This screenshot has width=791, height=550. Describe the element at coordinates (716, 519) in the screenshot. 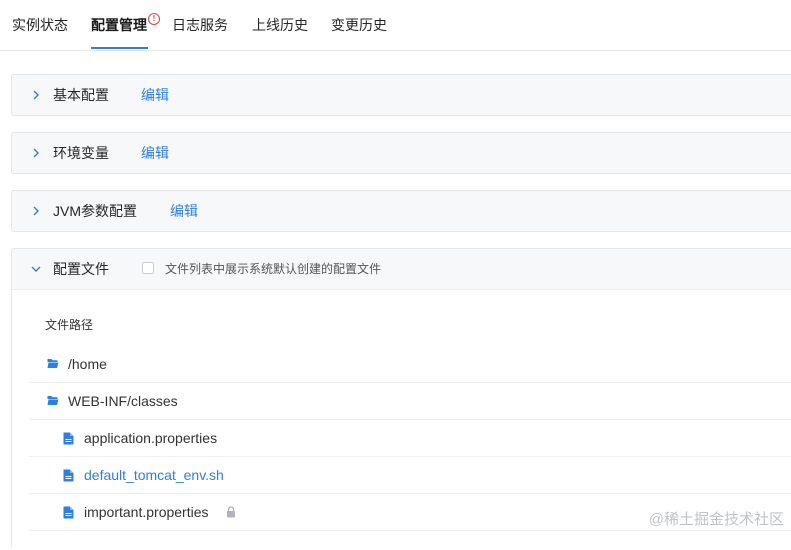

I see `watermark: @稀土掘金技术社区` at that location.